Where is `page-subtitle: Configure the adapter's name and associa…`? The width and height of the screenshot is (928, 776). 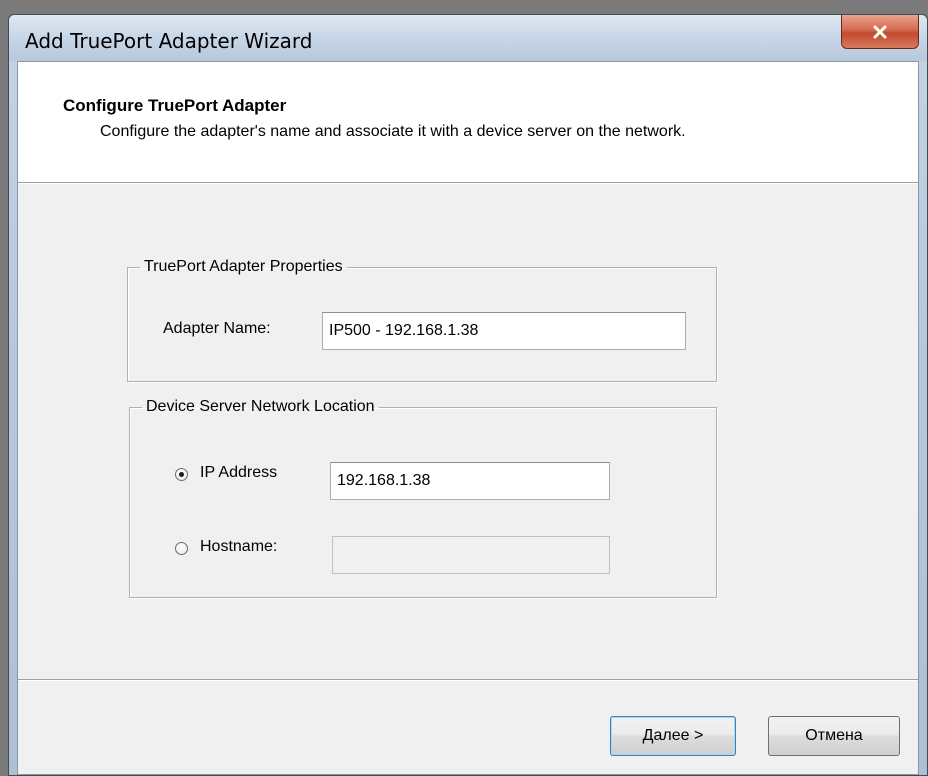 page-subtitle: Configure the adapter's name and associa… is located at coordinates (393, 131).